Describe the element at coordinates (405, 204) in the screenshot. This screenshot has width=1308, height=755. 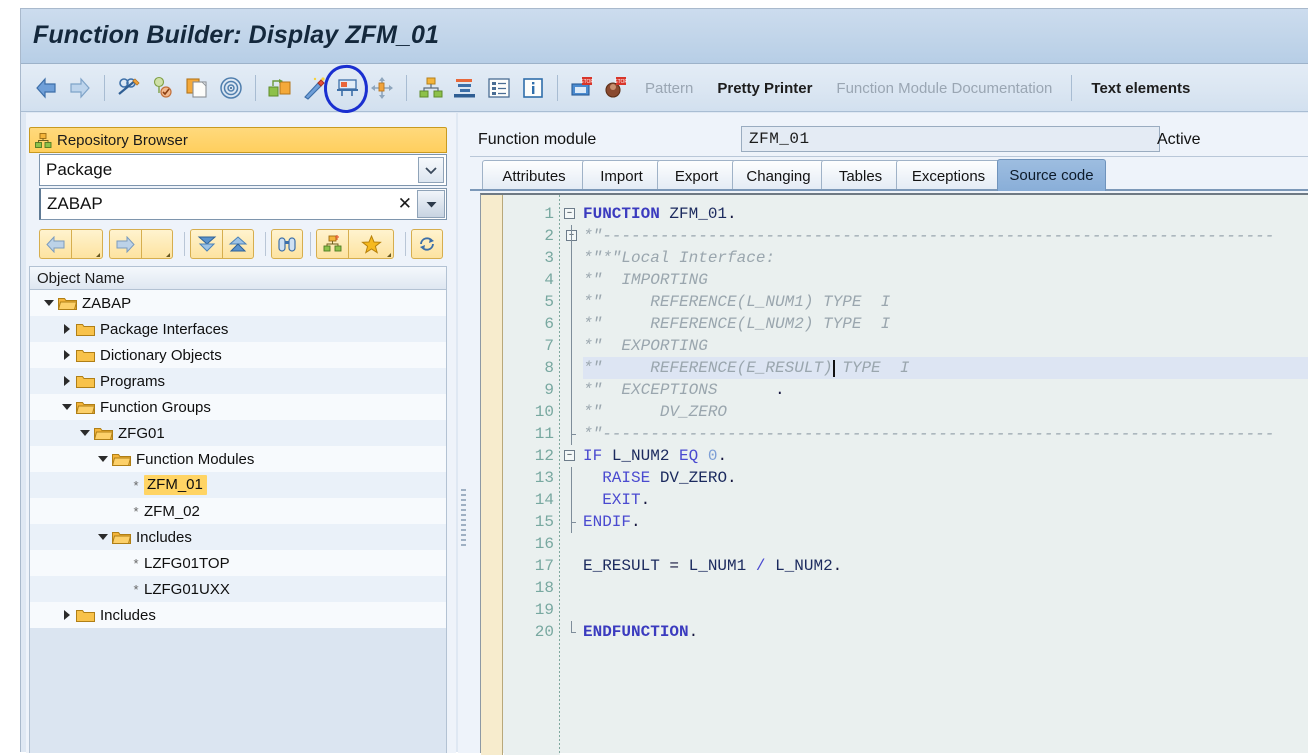
I see `close-icon: ✕` at that location.